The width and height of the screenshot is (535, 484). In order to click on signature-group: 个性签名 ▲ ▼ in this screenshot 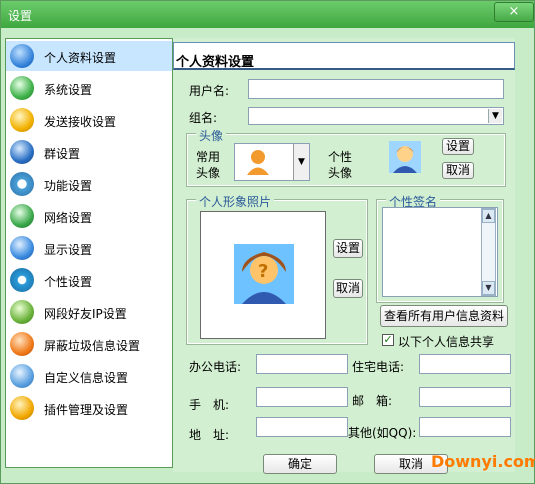, I will do `click(440, 248)`.